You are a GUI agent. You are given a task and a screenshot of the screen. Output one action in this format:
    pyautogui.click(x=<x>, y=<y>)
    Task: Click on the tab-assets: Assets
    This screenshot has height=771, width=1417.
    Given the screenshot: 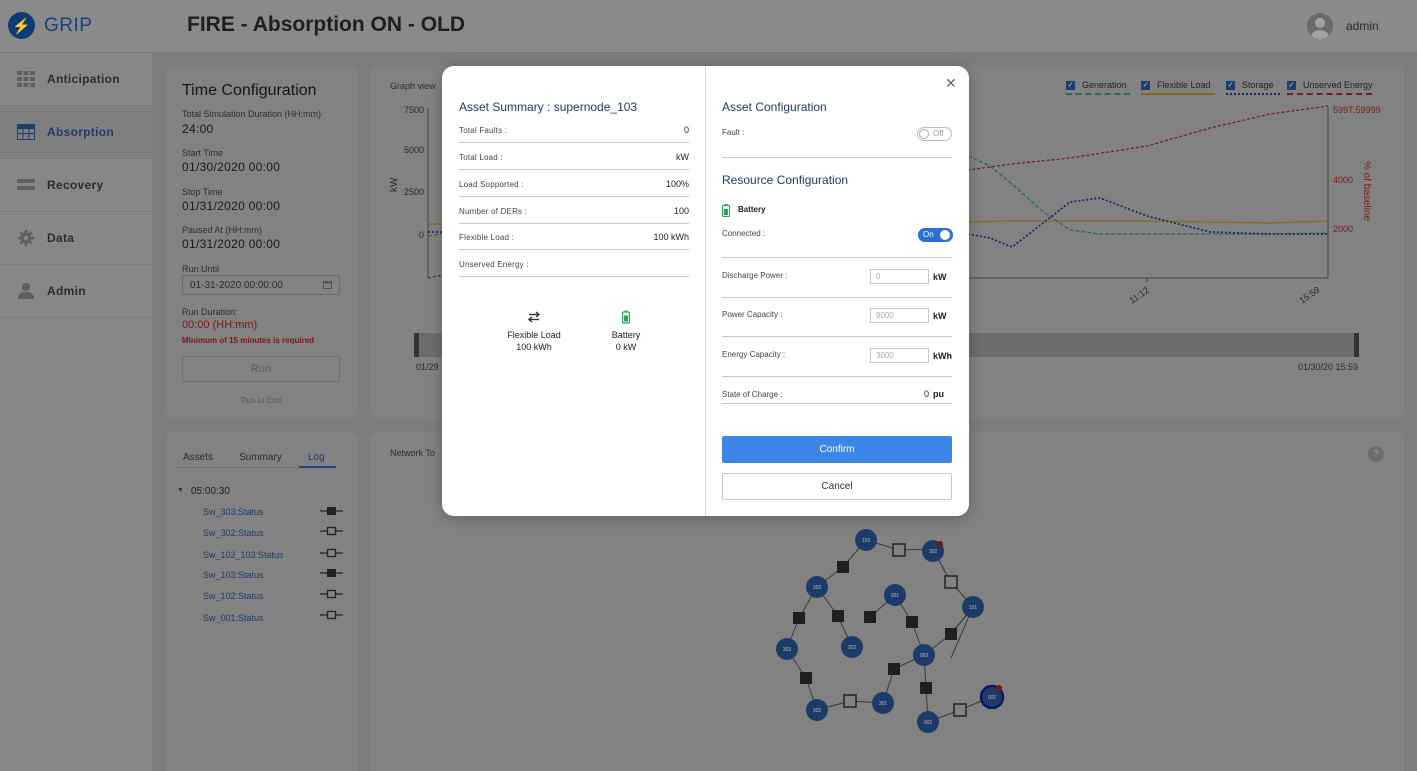 What is the action you would take?
    pyautogui.click(x=198, y=457)
    